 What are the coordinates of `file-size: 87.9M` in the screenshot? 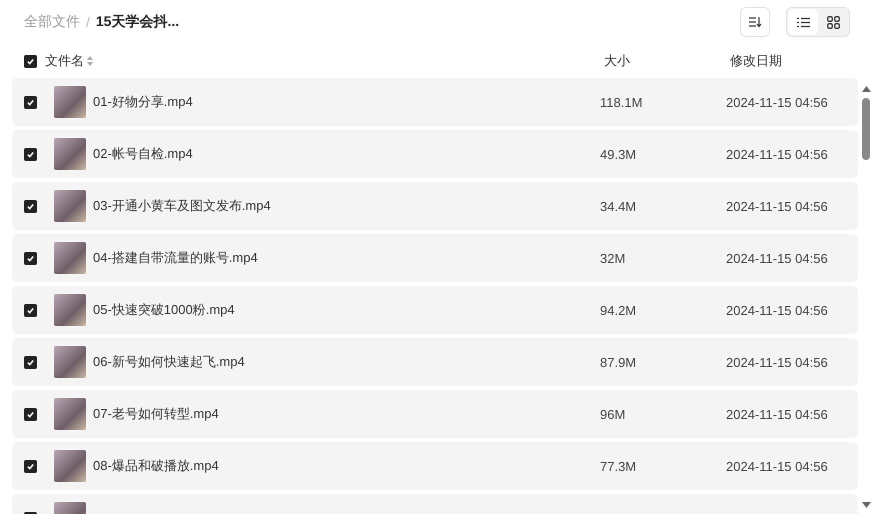 It's located at (618, 362).